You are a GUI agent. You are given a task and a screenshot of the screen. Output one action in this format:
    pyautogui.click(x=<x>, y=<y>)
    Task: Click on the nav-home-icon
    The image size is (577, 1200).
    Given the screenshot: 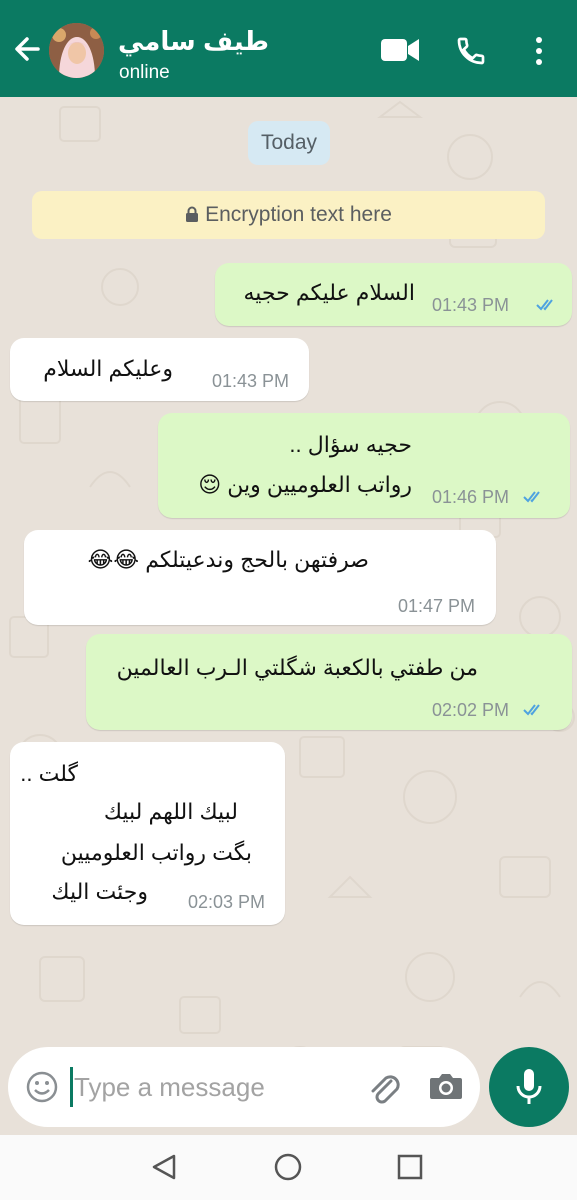 What is the action you would take?
    pyautogui.click(x=288, y=1169)
    